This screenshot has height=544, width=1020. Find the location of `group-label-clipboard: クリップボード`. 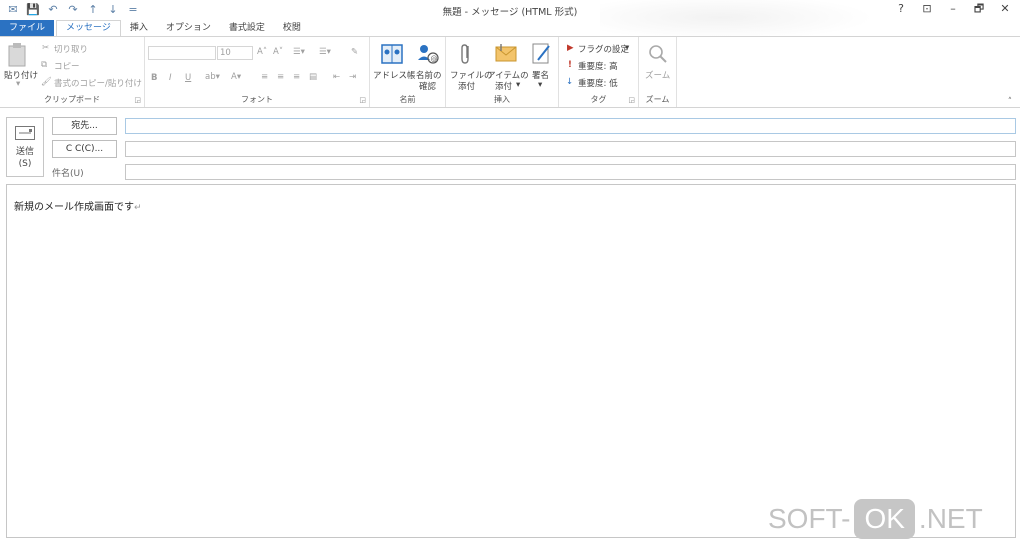

group-label-clipboard: クリップボード is located at coordinates (72, 99).